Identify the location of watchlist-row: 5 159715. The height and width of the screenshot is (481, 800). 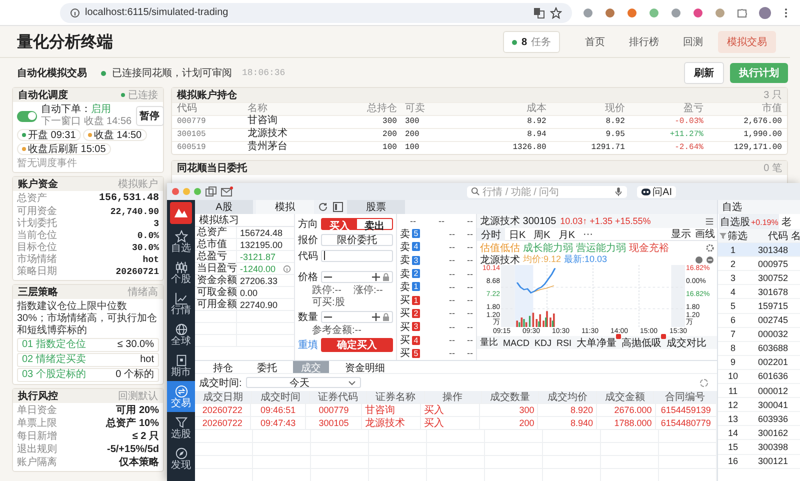
(759, 306).